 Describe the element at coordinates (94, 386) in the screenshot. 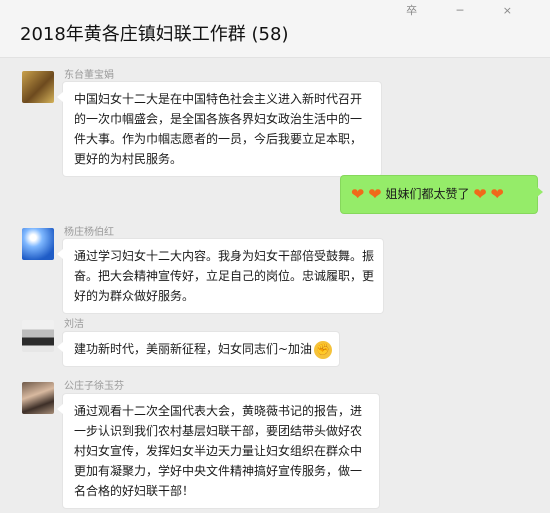

I see `sender-name: 公庄子徐玉芬` at that location.